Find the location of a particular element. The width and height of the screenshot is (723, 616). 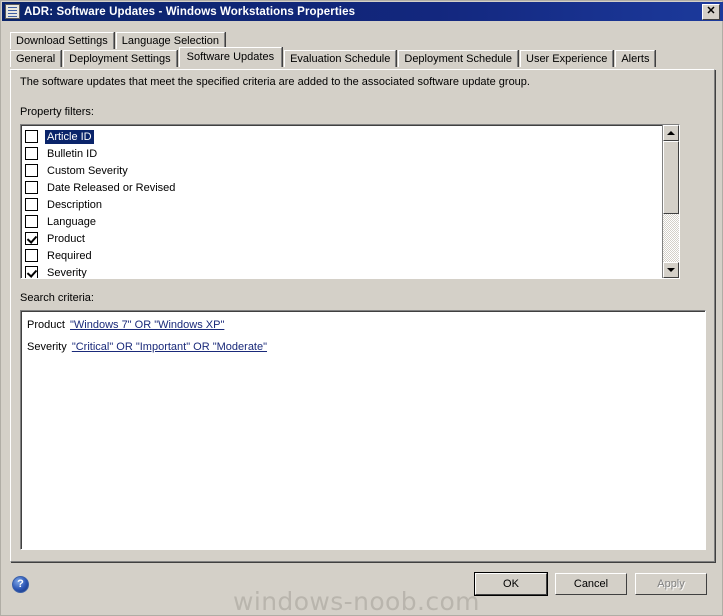

list-item-label: Severity is located at coordinates (67, 272).